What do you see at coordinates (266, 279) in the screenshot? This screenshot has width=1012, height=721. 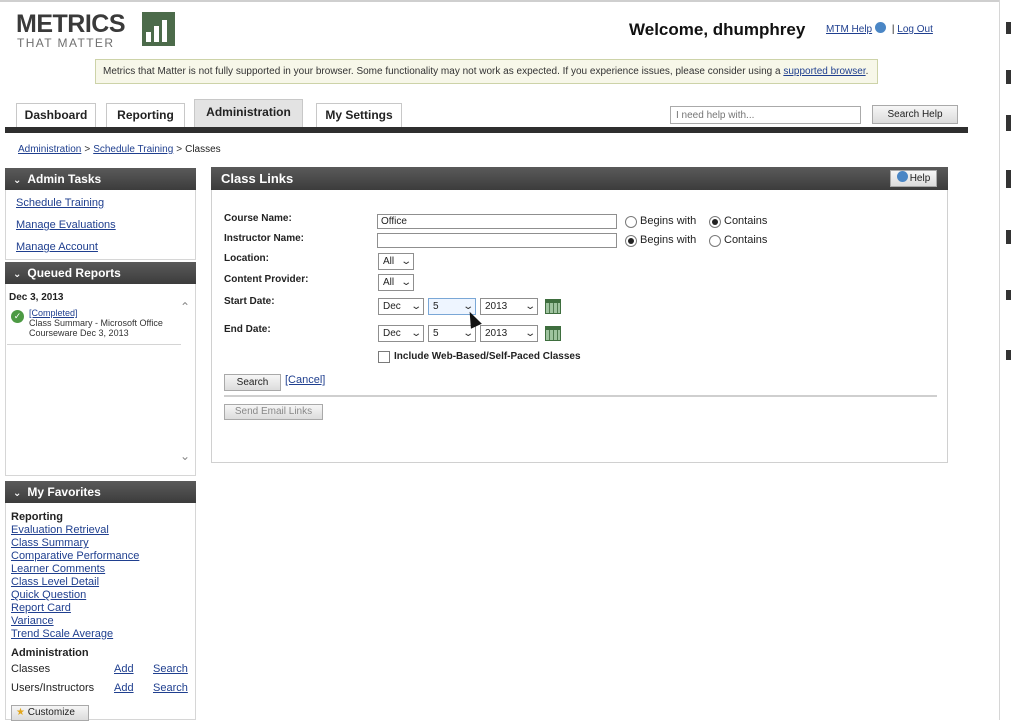 I see `content-provider-label: Content Provider:` at bounding box center [266, 279].